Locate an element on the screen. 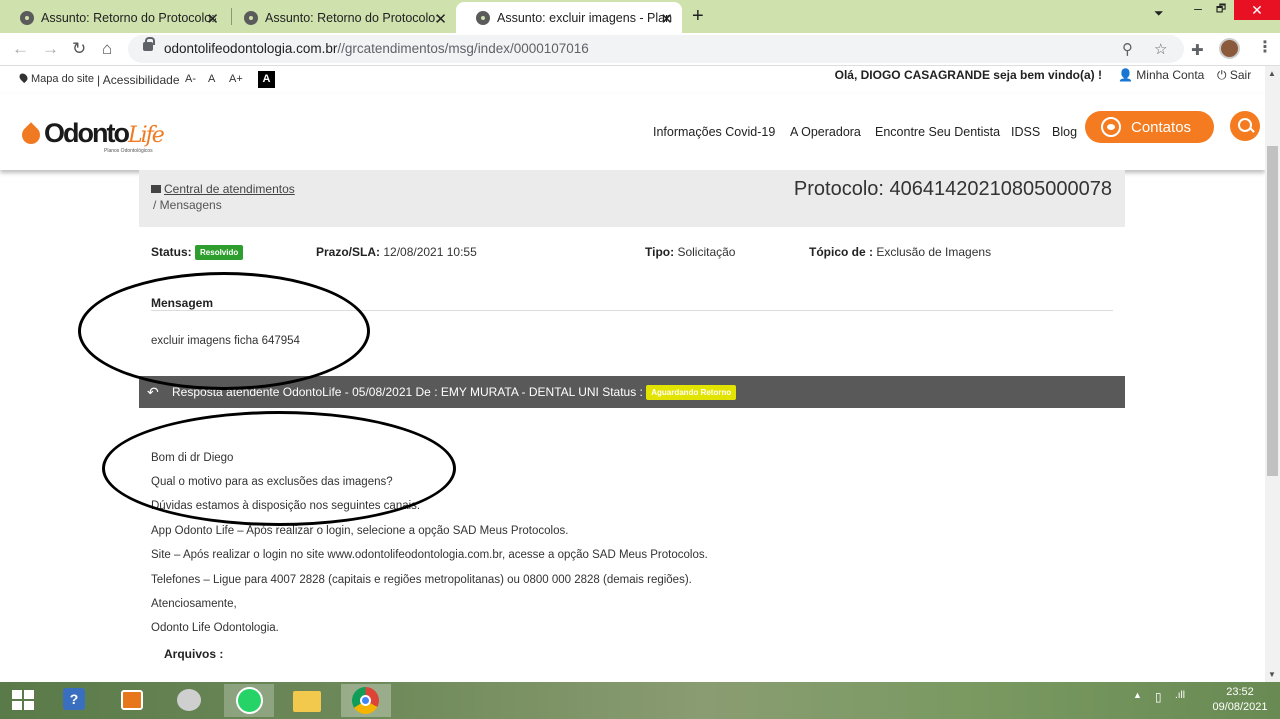  reply-icon: ↶ is located at coordinates (153, 392).